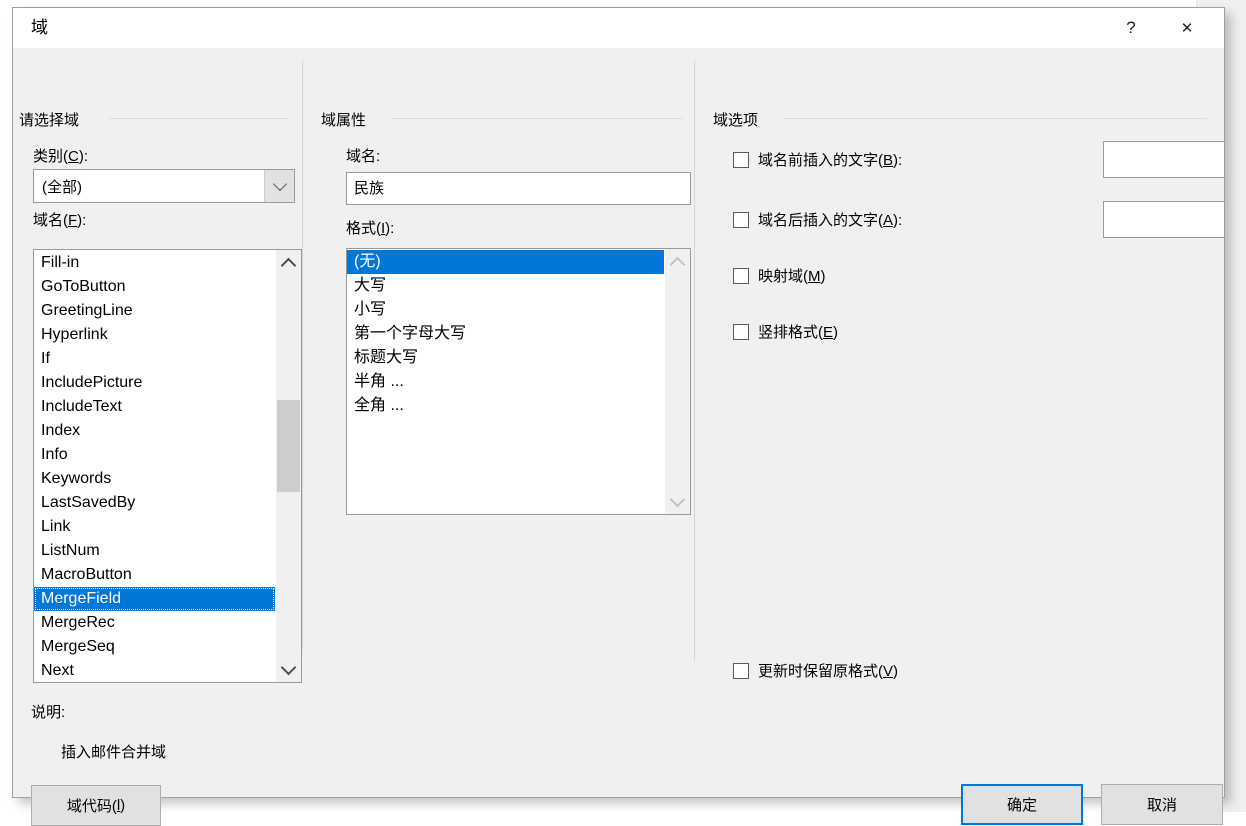 The width and height of the screenshot is (1246, 826). Describe the element at coordinates (154, 455) in the screenshot. I see `field-list-item: Info` at that location.